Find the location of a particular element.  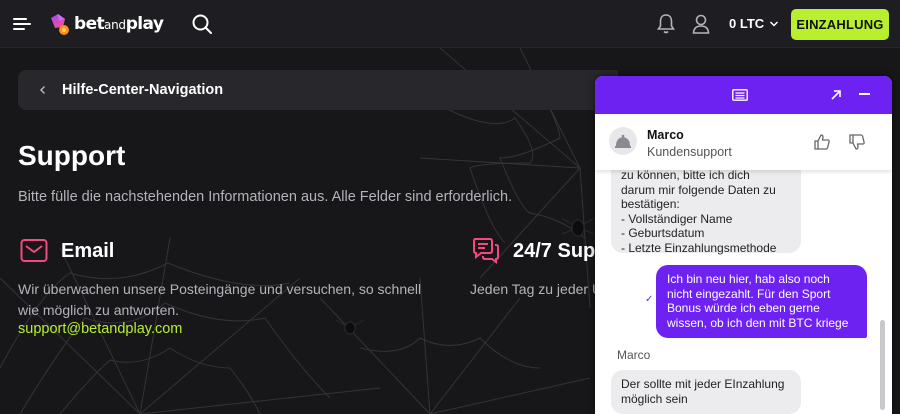

message-line: darum mir folgende Daten zu is located at coordinates (698, 189).